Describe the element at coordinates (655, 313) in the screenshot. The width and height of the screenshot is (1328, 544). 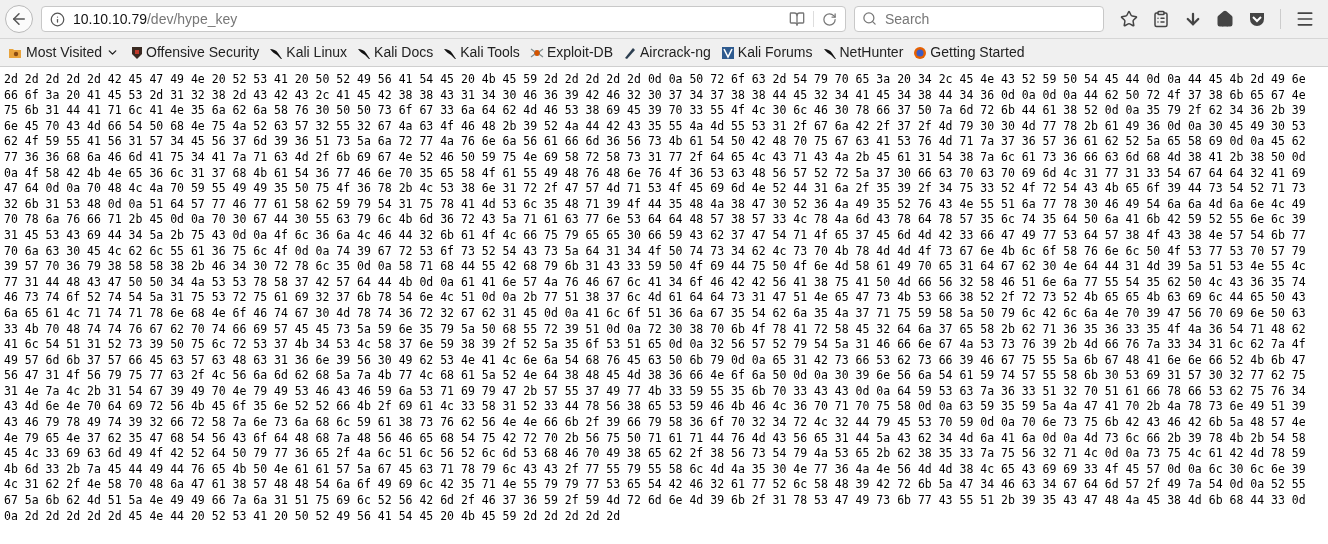
I see `hex-text-line: 6a 65 61 4c 71 74 71 78 6e 68 4e 6f 46 74 67 30 4d 78 74 36 72 32 67 62 31 45 0d 0a 41 6c 6f 51 36 6a 67 35 54 62 6a 35 4a 37 71 75 59 58 5a 50 79 6c 42 6c 6a 4e 70 39 47 56 70 69 6e 50 63` at that location.